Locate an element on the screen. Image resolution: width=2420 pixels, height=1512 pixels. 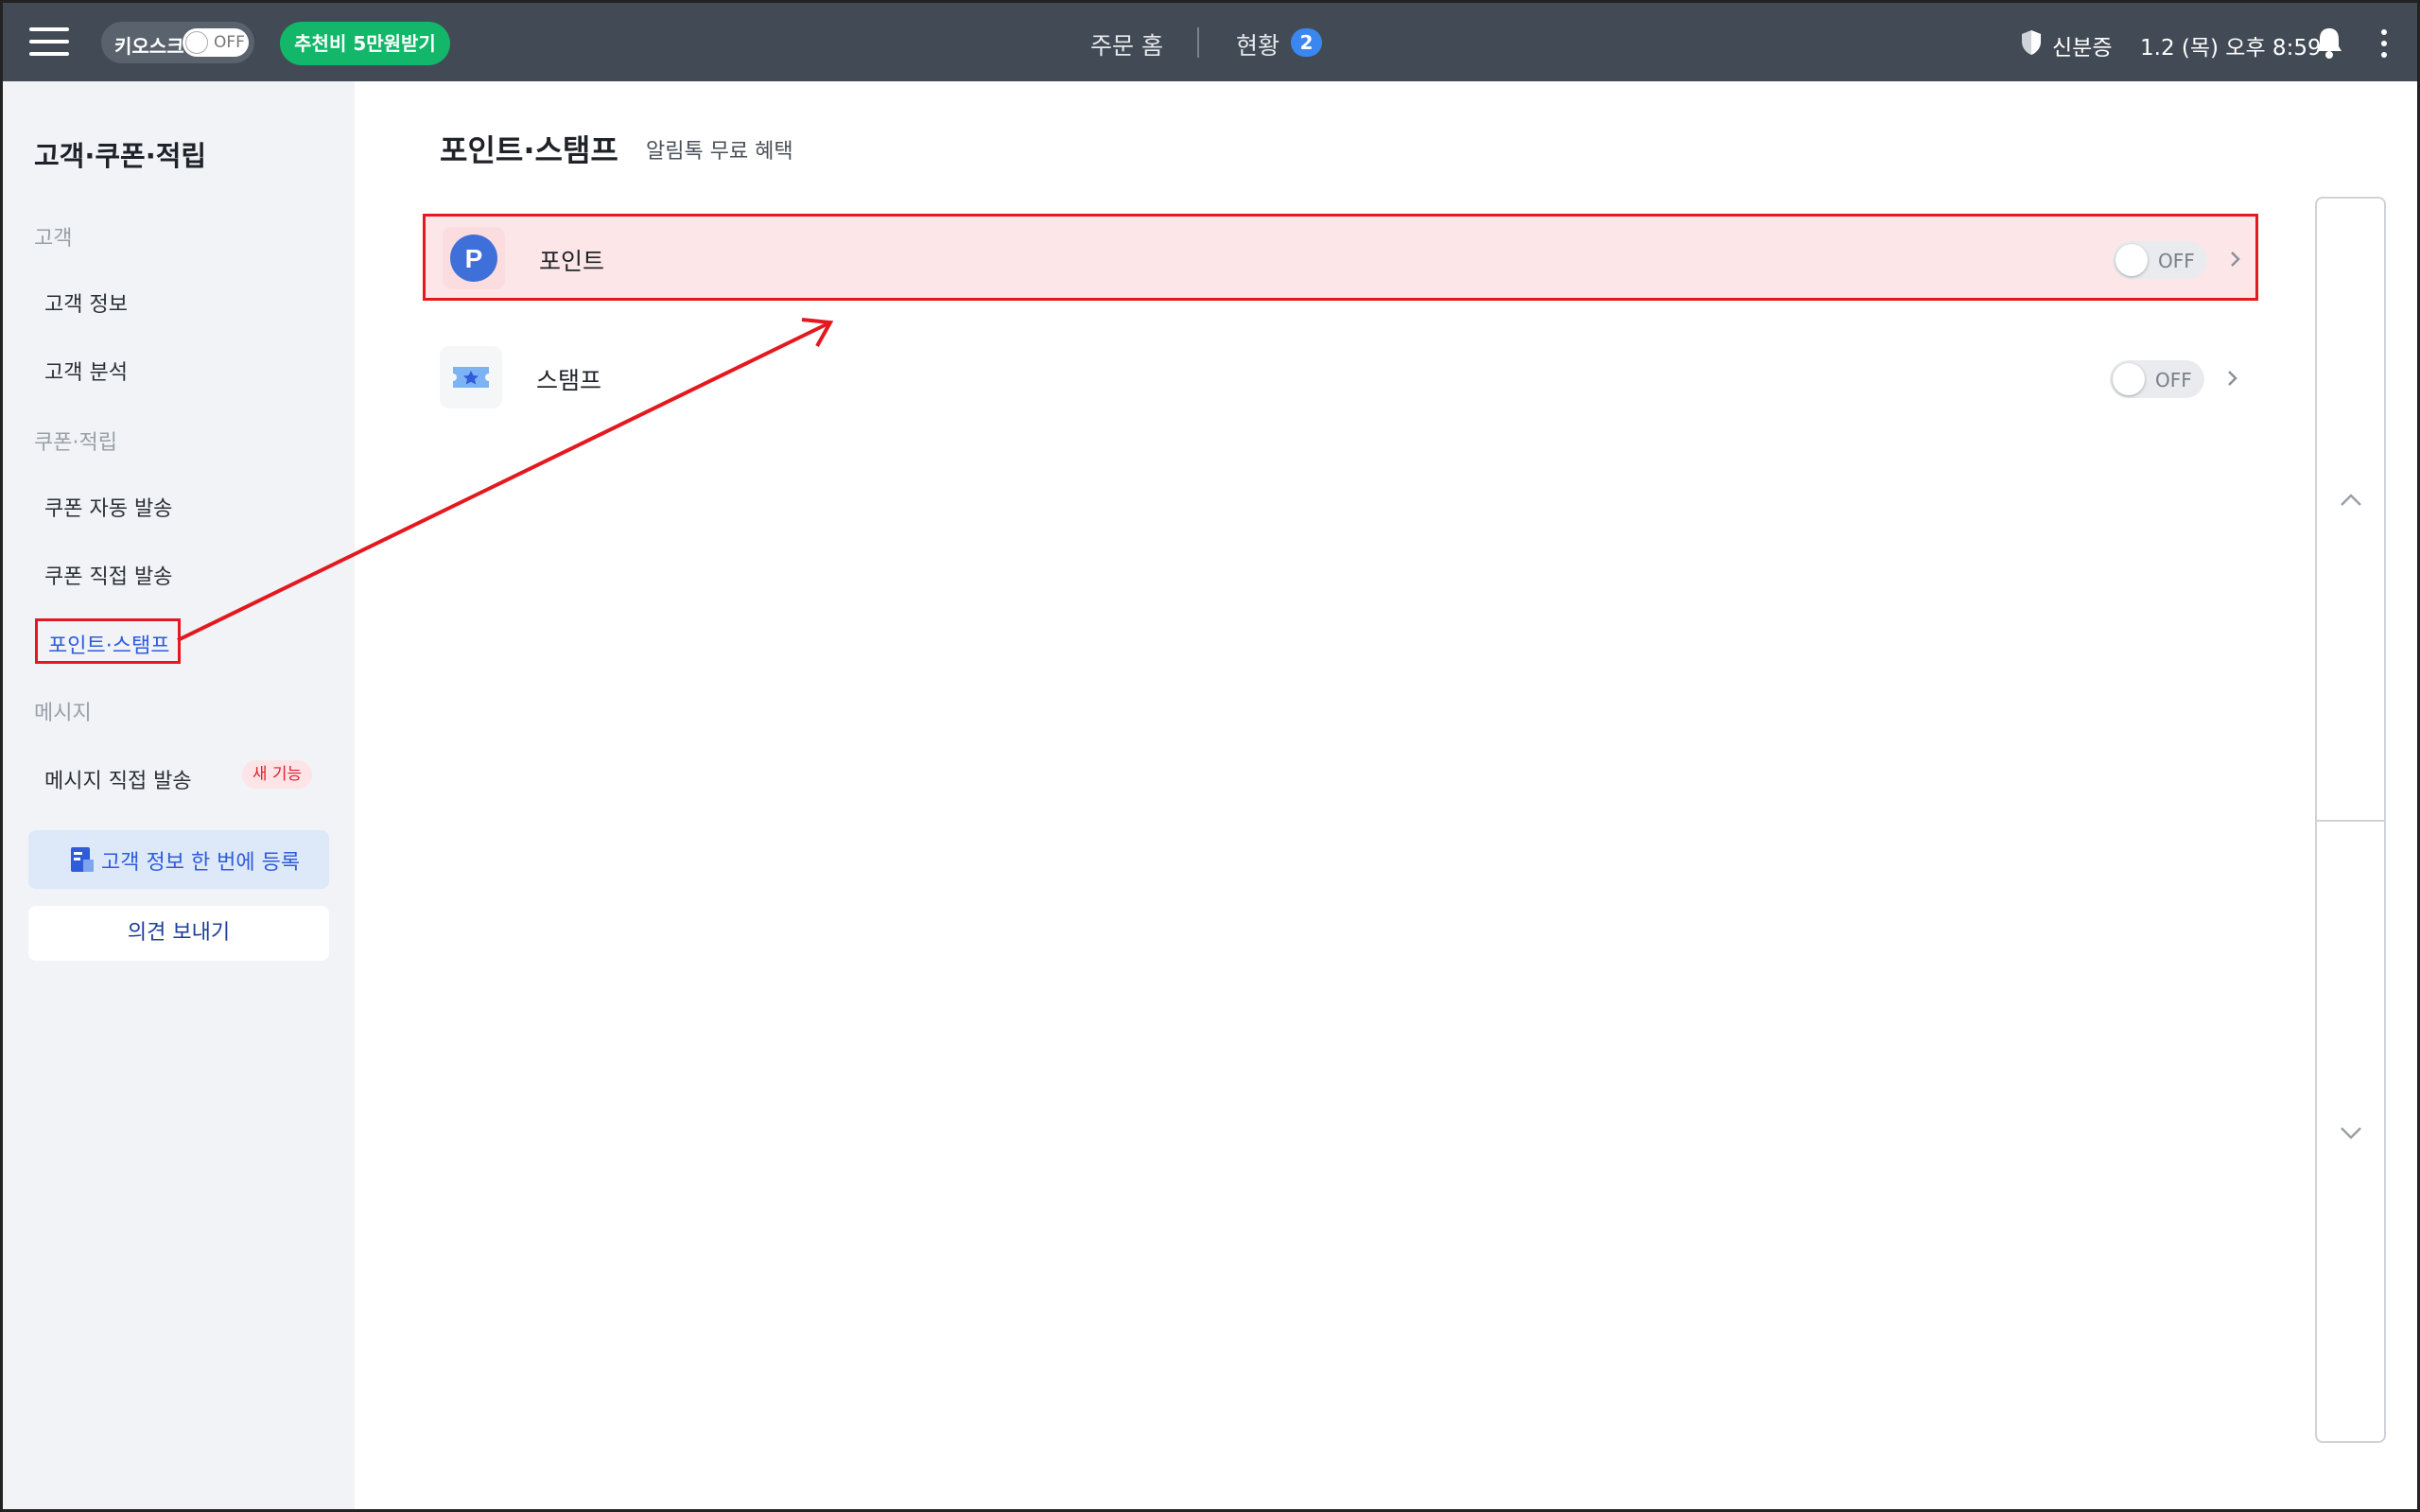
sidebar-item-point-stamp: 포인트·스탬프 is located at coordinates (108, 641).